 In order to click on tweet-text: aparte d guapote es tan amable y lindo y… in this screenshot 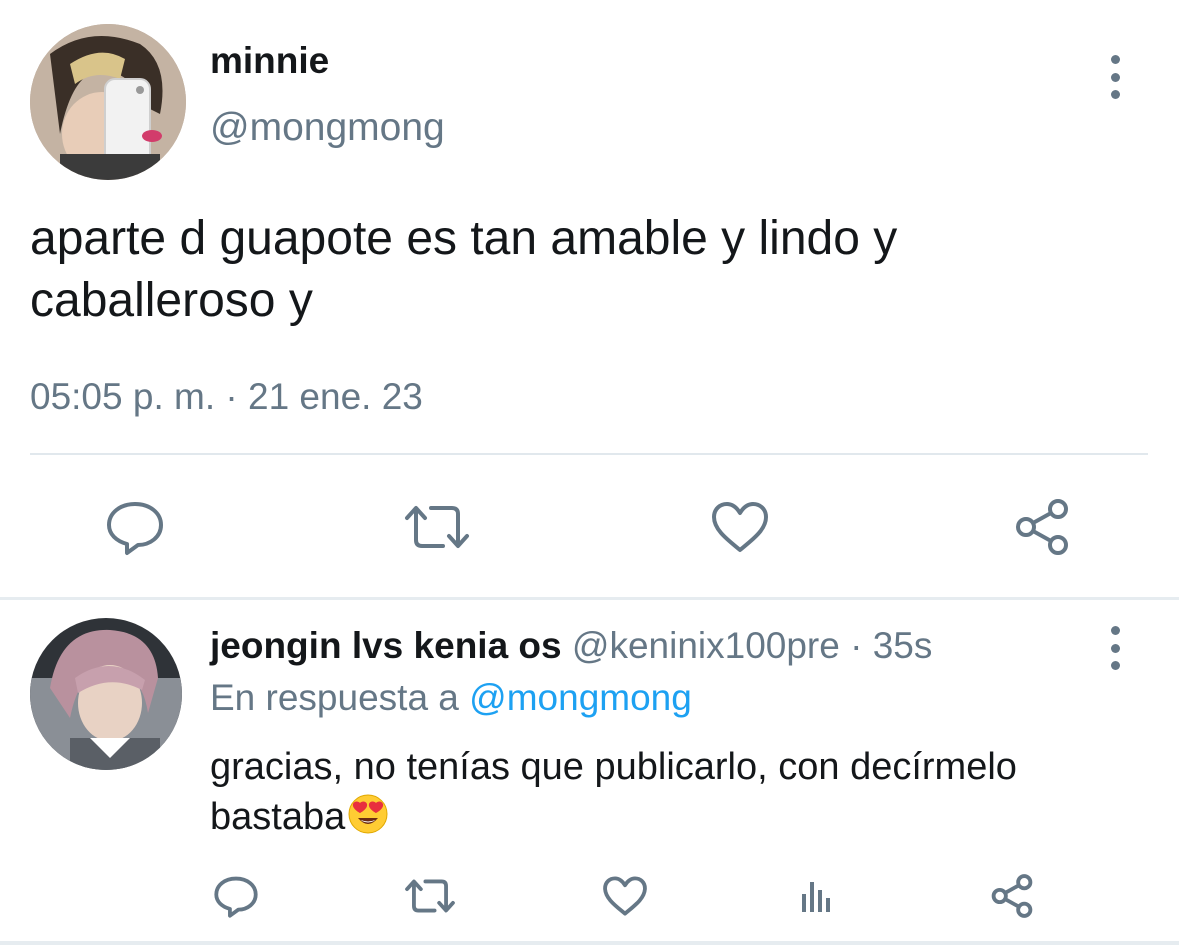, I will do `click(464, 269)`.